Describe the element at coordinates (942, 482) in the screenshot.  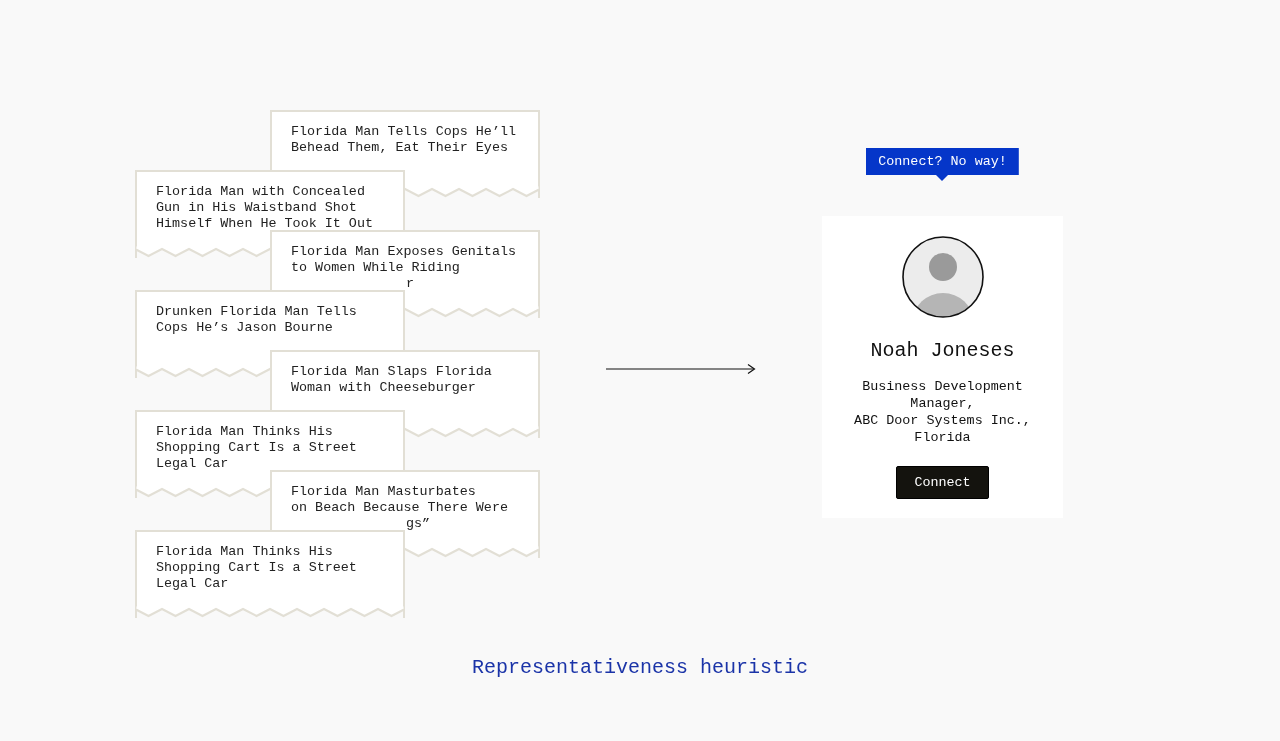
I see `connect-button: Connect` at that location.